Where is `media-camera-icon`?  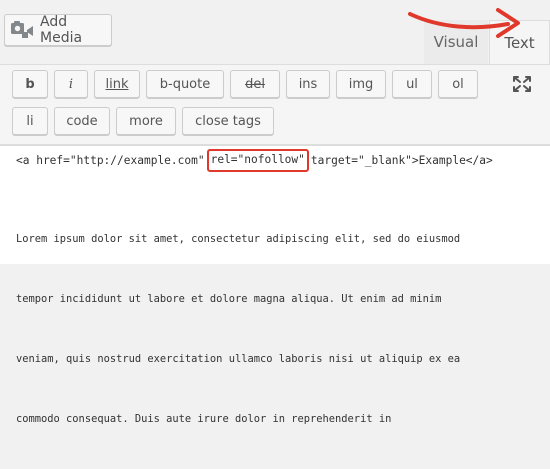 media-camera-icon is located at coordinates (23, 30).